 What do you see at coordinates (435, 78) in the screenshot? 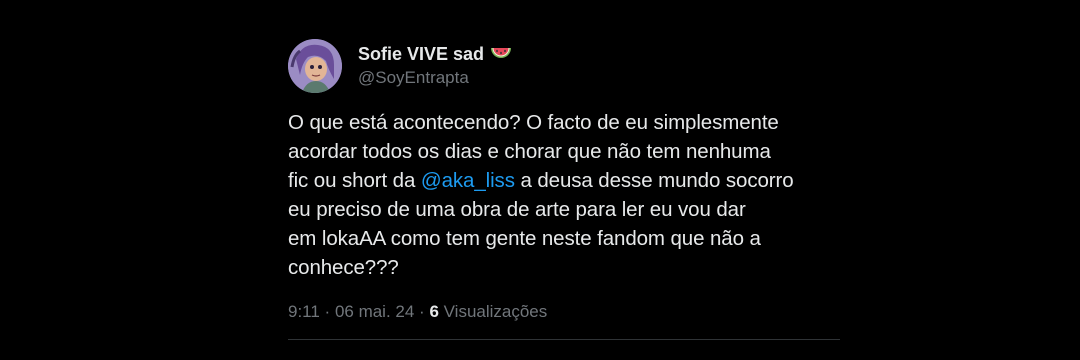
I see `user-handle: @SoyEntrapta` at bounding box center [435, 78].